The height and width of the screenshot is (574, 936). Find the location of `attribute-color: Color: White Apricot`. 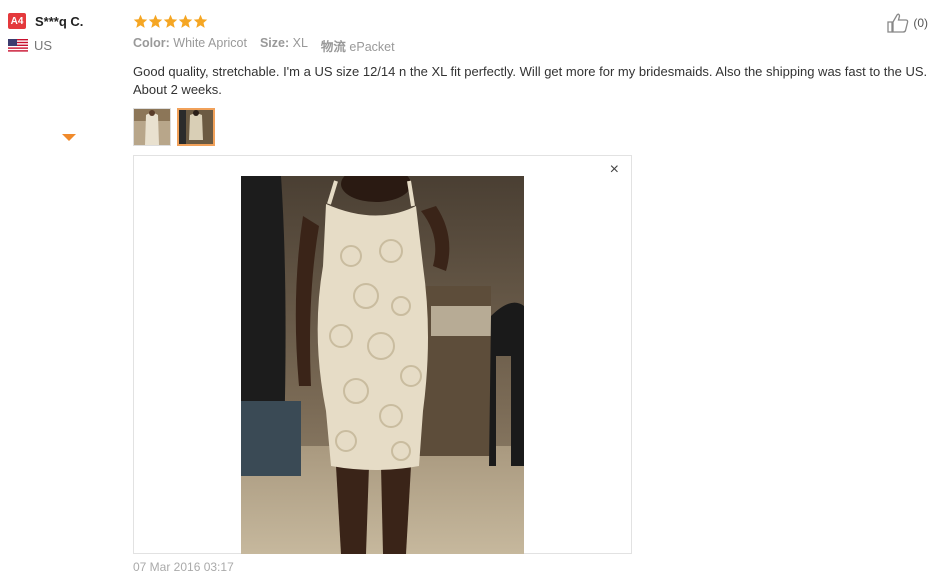

attribute-color: Color: White Apricot is located at coordinates (190, 45).